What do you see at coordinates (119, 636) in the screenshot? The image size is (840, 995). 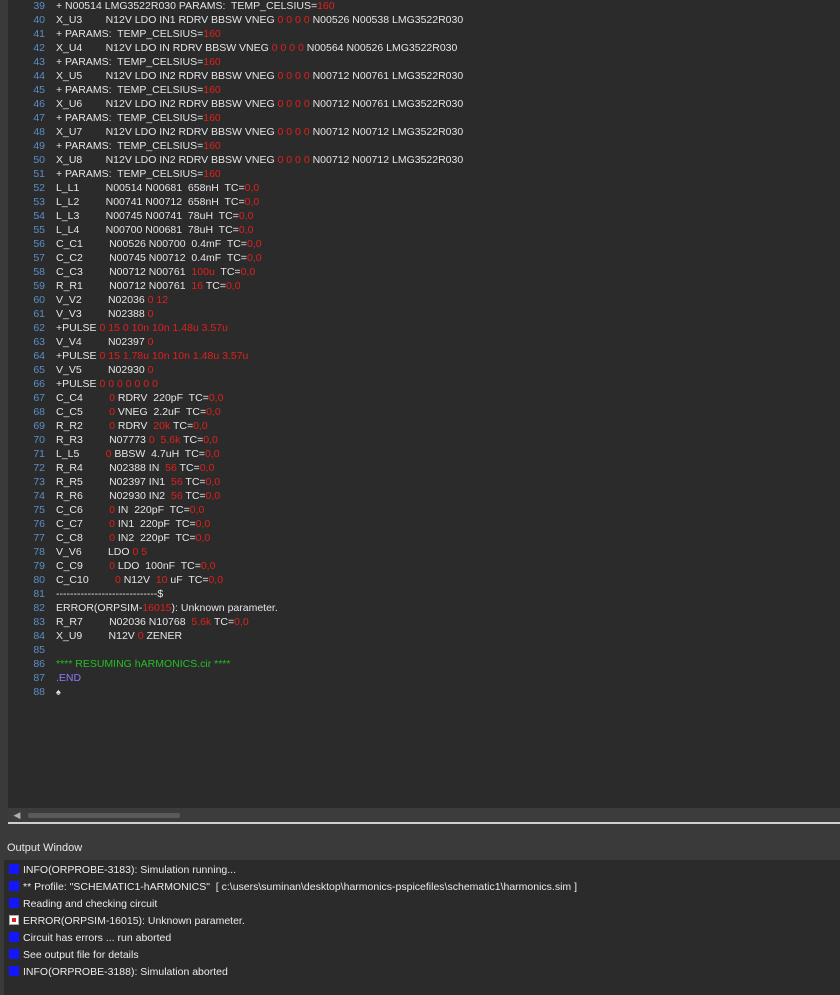 I see `code-text: X_U9 N12V 0 ZENER` at bounding box center [119, 636].